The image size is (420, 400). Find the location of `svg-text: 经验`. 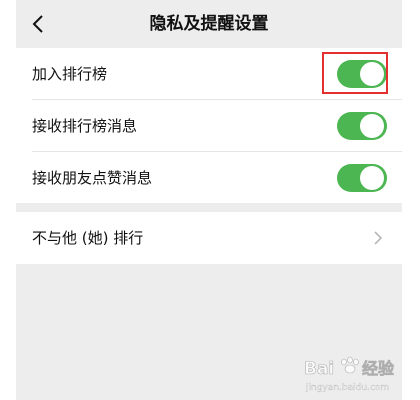

svg-text: 经验 is located at coordinates (378, 368).